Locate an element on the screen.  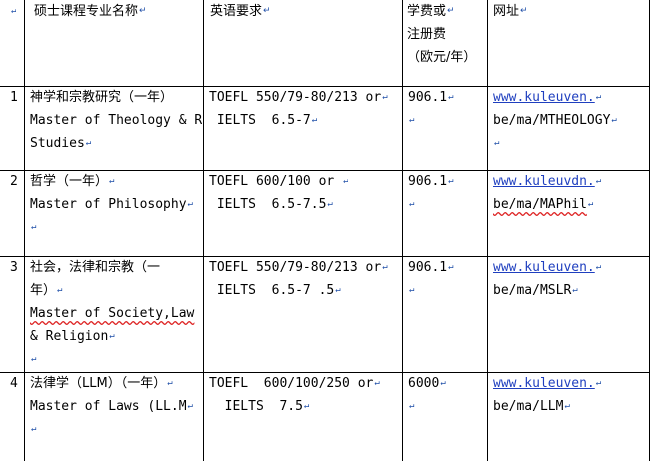
english-requirement: TOEFL 550/79-80/213 or↵ IELTS 6.5-7 .5↵ is located at coordinates (298, 279).